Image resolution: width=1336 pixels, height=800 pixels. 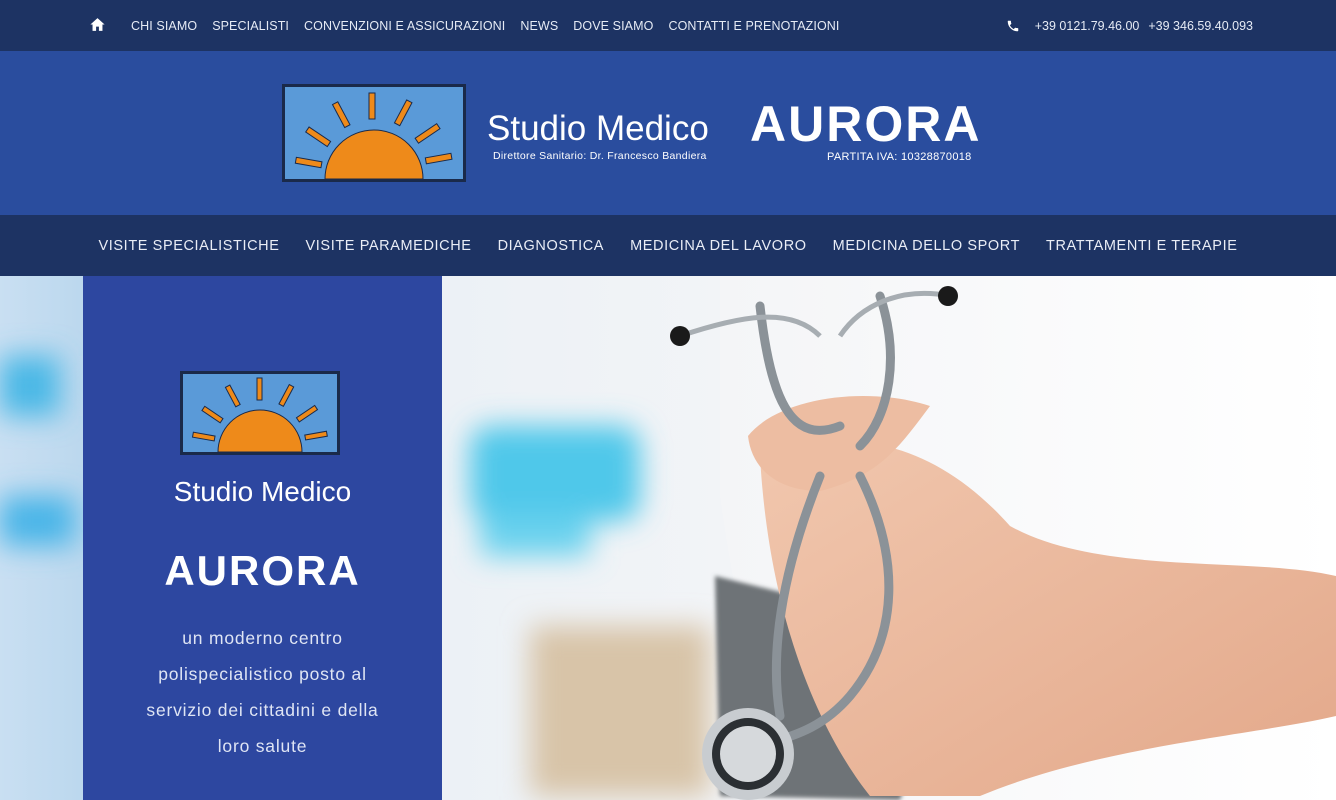 What do you see at coordinates (926, 246) in the screenshot?
I see `nav-medicina-dello-sport: MEDICINA DELLO SPORT` at bounding box center [926, 246].